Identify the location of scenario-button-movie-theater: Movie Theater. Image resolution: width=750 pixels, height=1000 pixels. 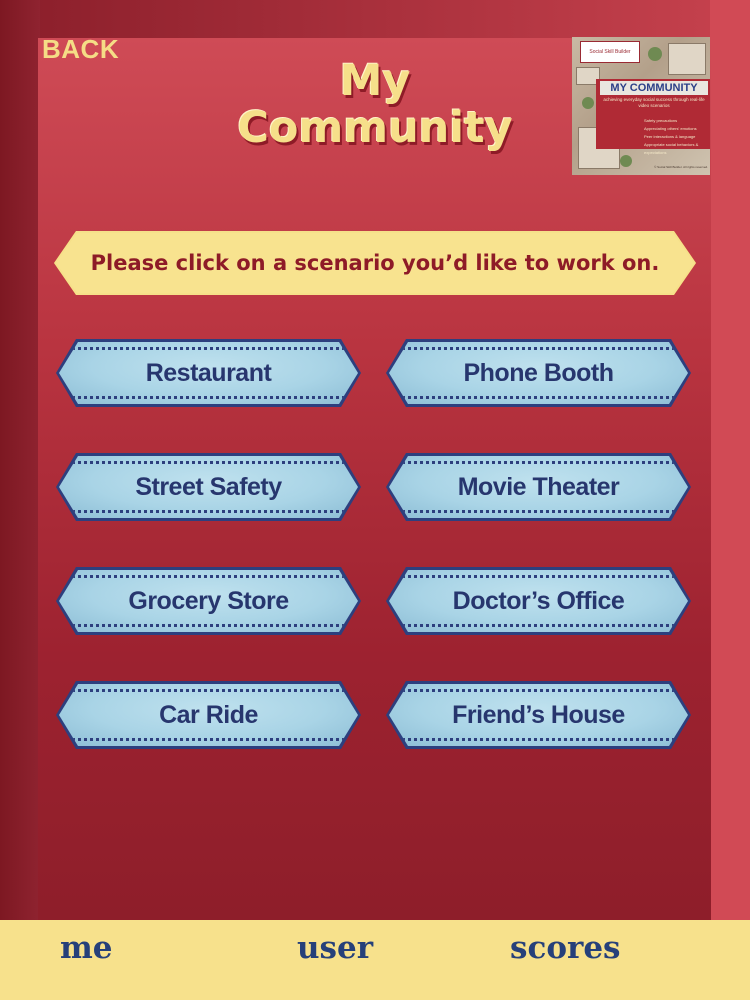
(538, 487).